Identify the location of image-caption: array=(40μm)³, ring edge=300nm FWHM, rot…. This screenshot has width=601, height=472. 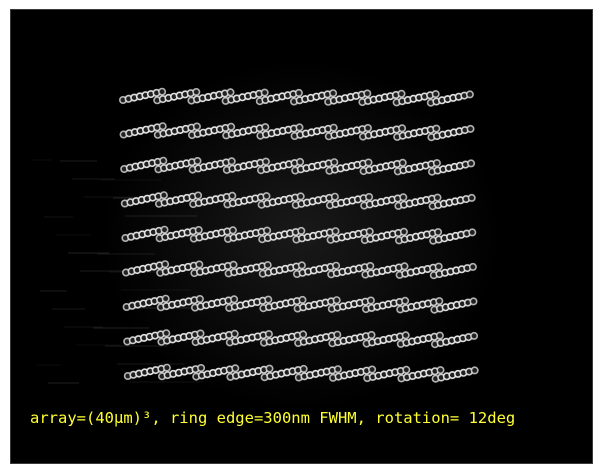
(273, 418).